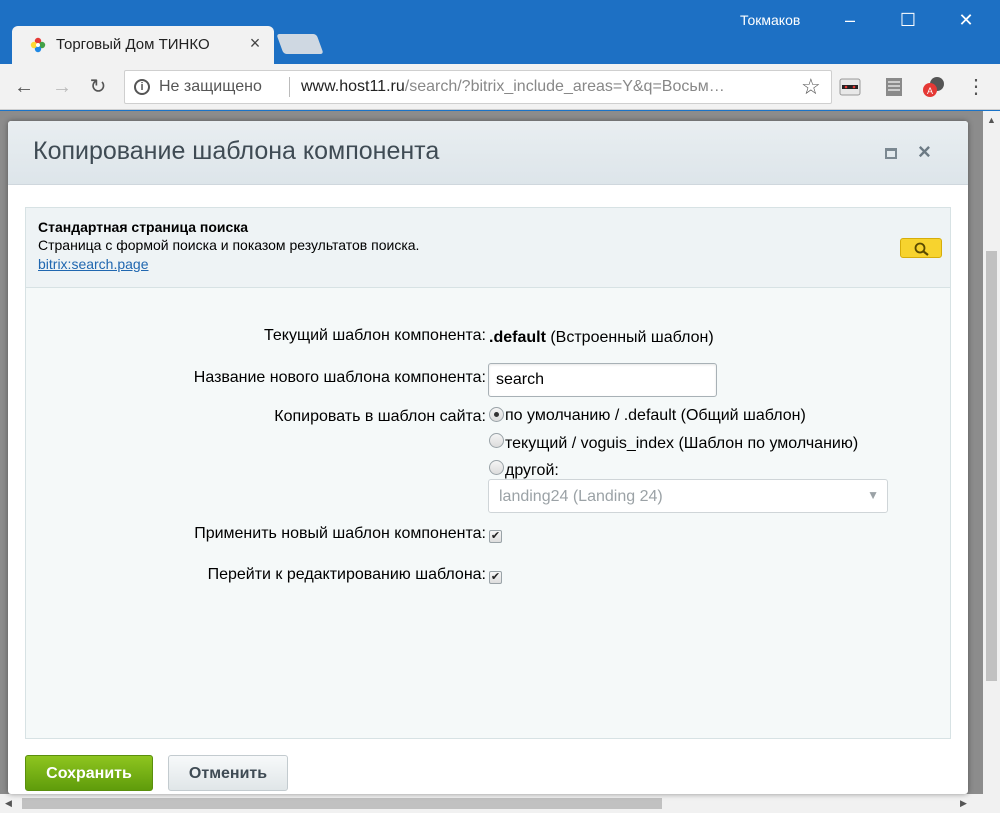  I want to click on other-template-select-value: landing24 (Landing 24), so click(581, 496).